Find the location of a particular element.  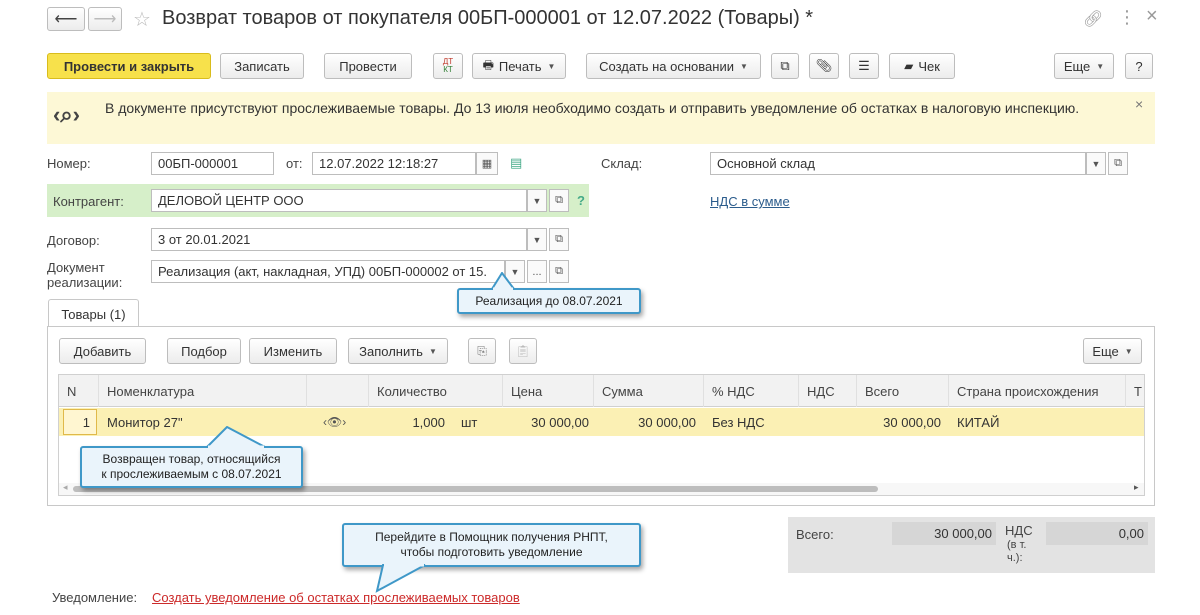

returned-callout-line1: Возвращен товар, относящийся is located at coordinates (191, 459).